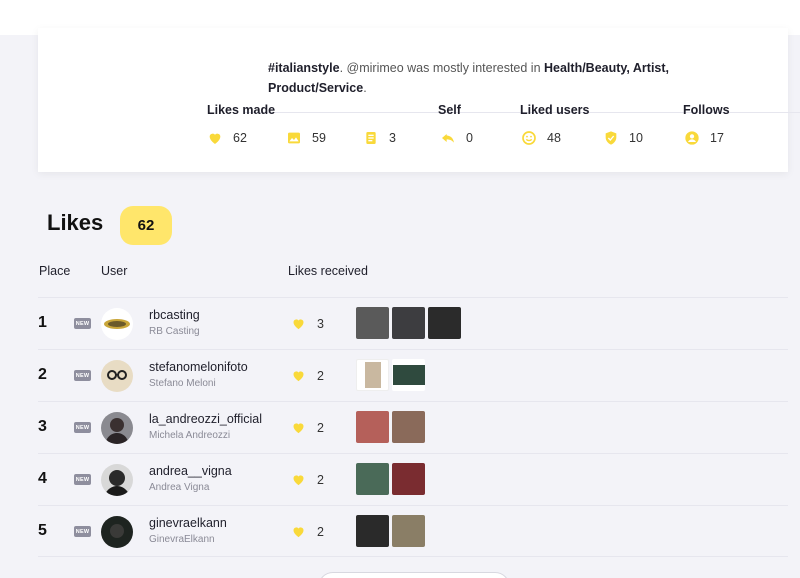  Describe the element at coordinates (371, 138) in the screenshot. I see `document-icon` at that location.